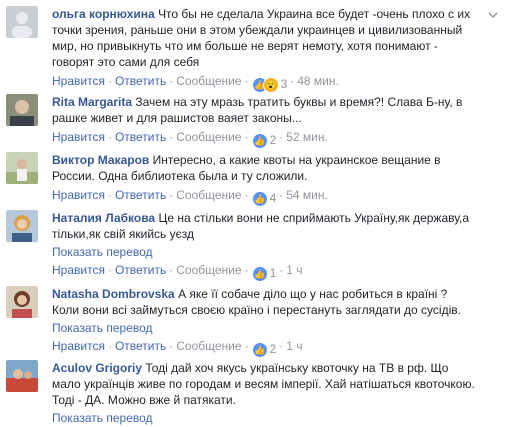  I want to click on comment-author: ольга корнюхина, so click(103, 14).